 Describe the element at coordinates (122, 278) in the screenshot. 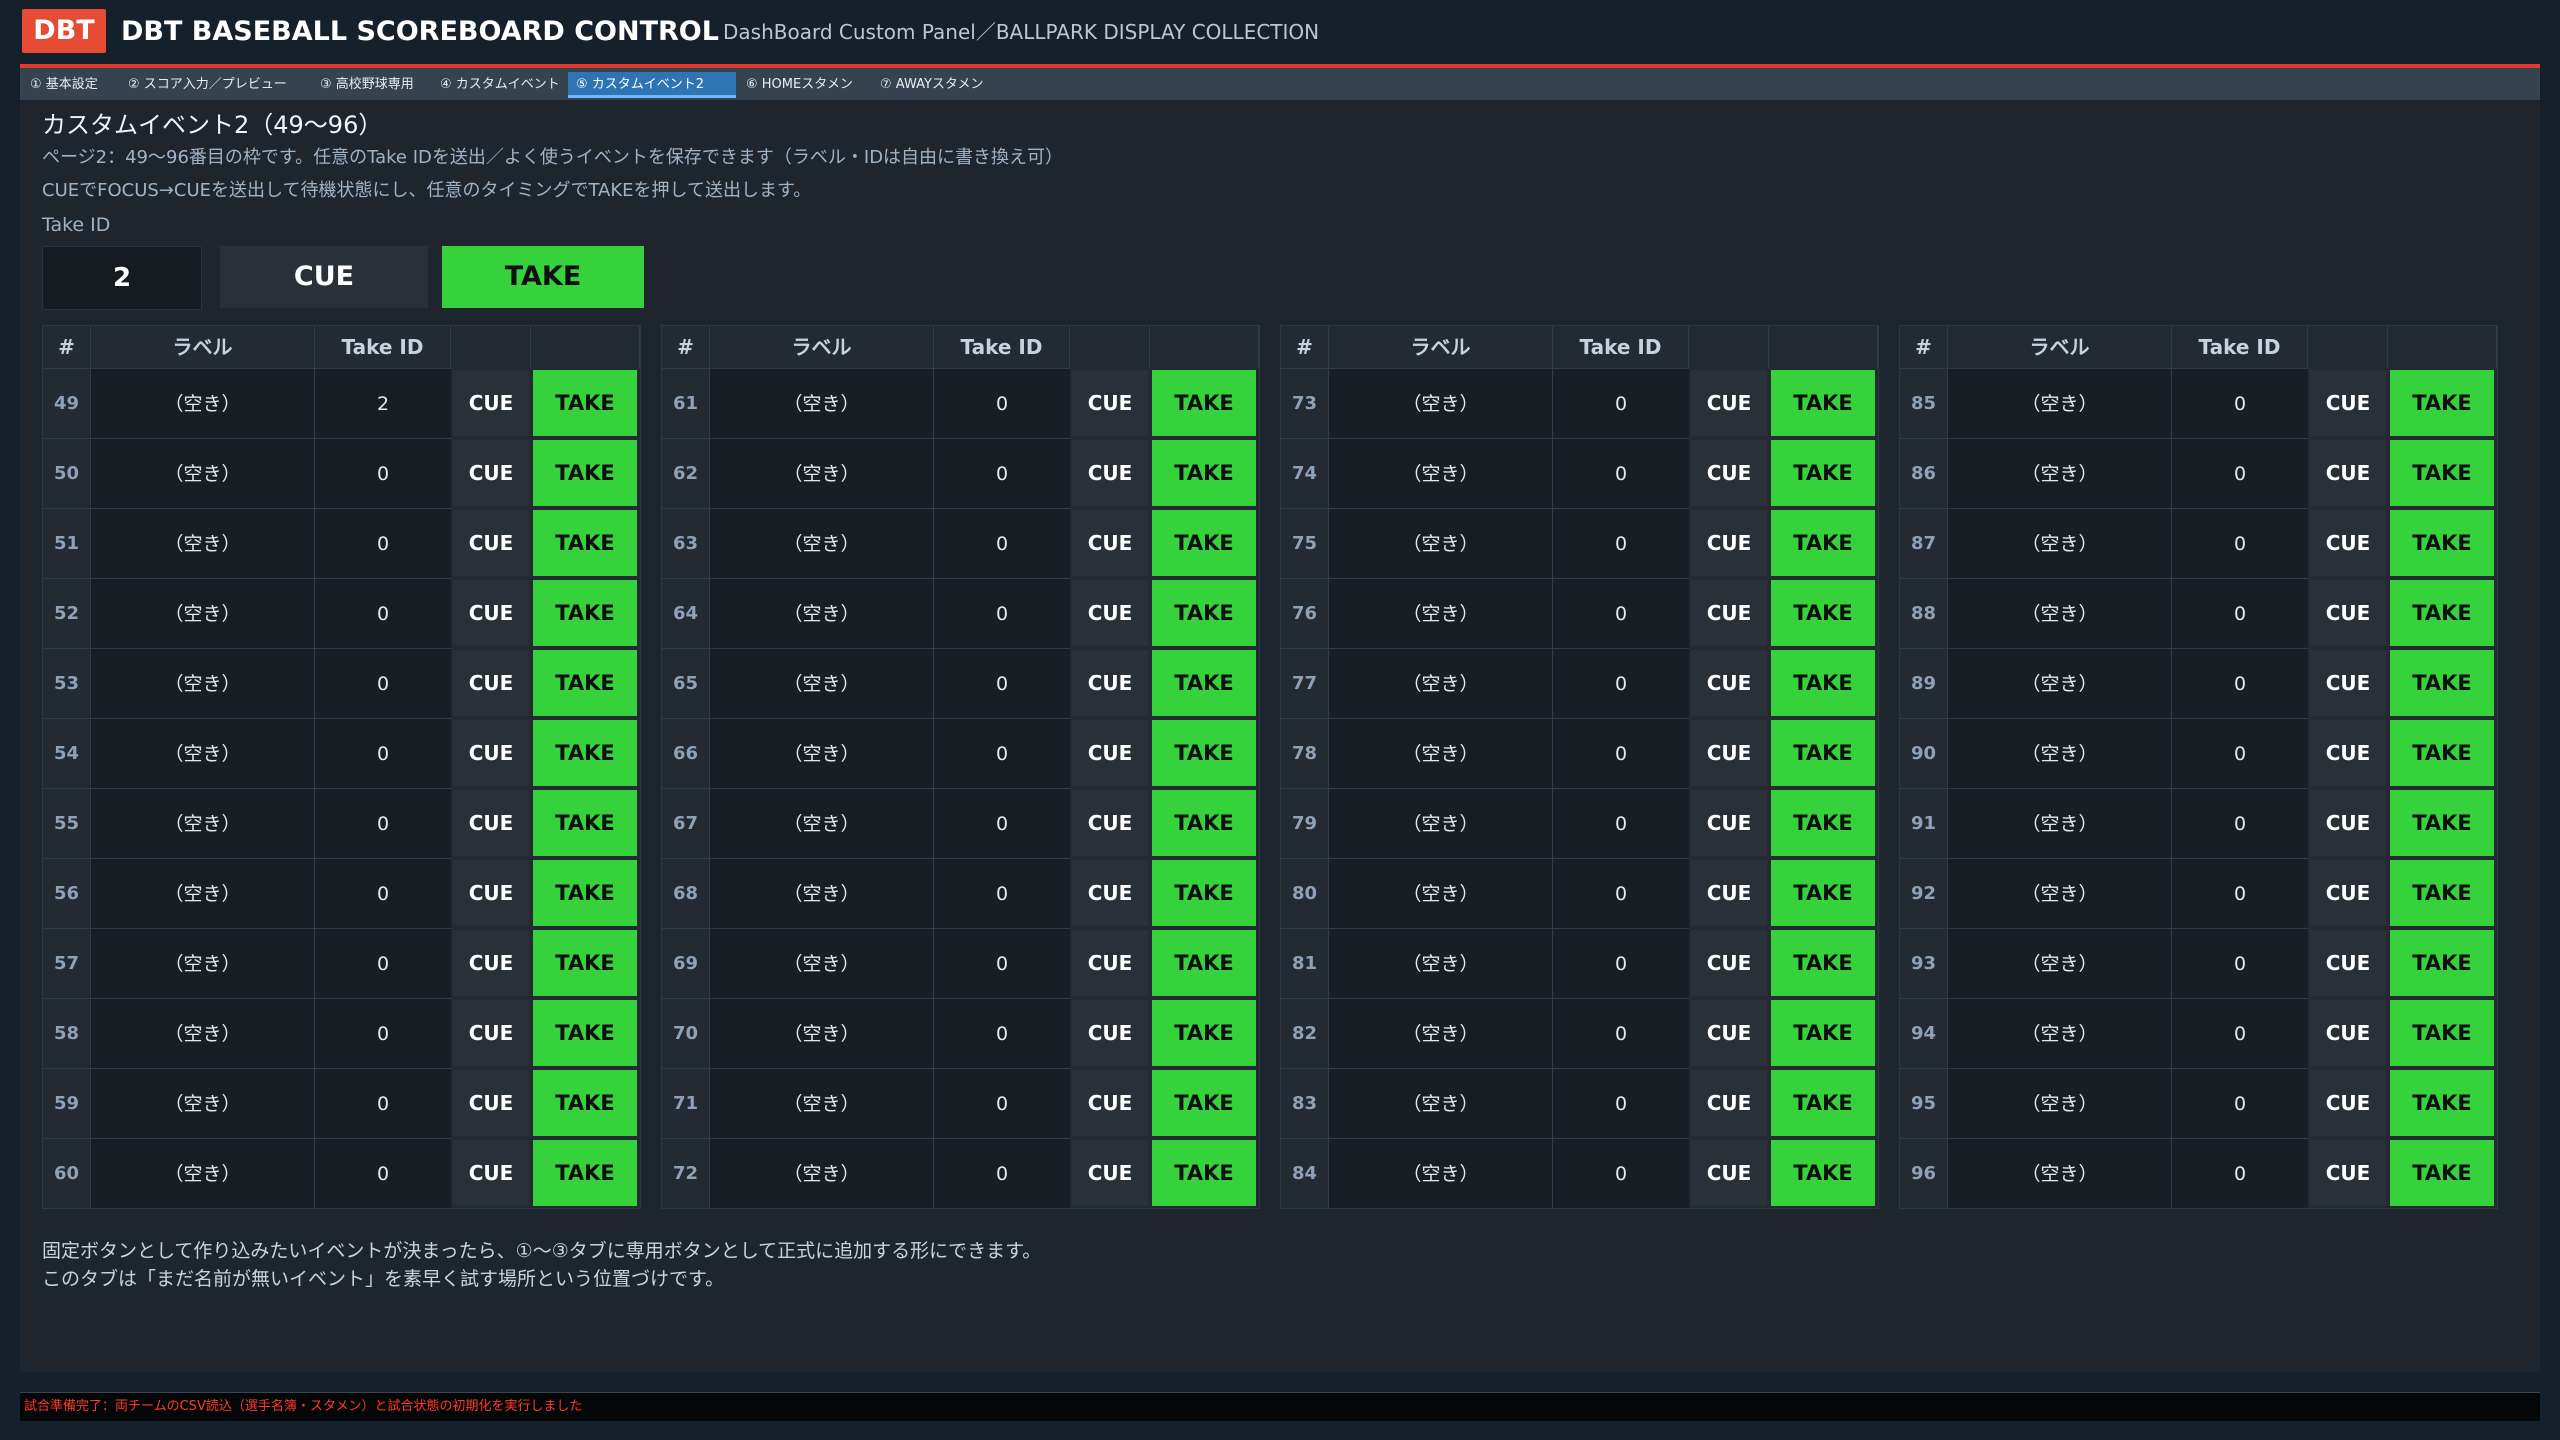

I see `take-id-input: 2` at that location.